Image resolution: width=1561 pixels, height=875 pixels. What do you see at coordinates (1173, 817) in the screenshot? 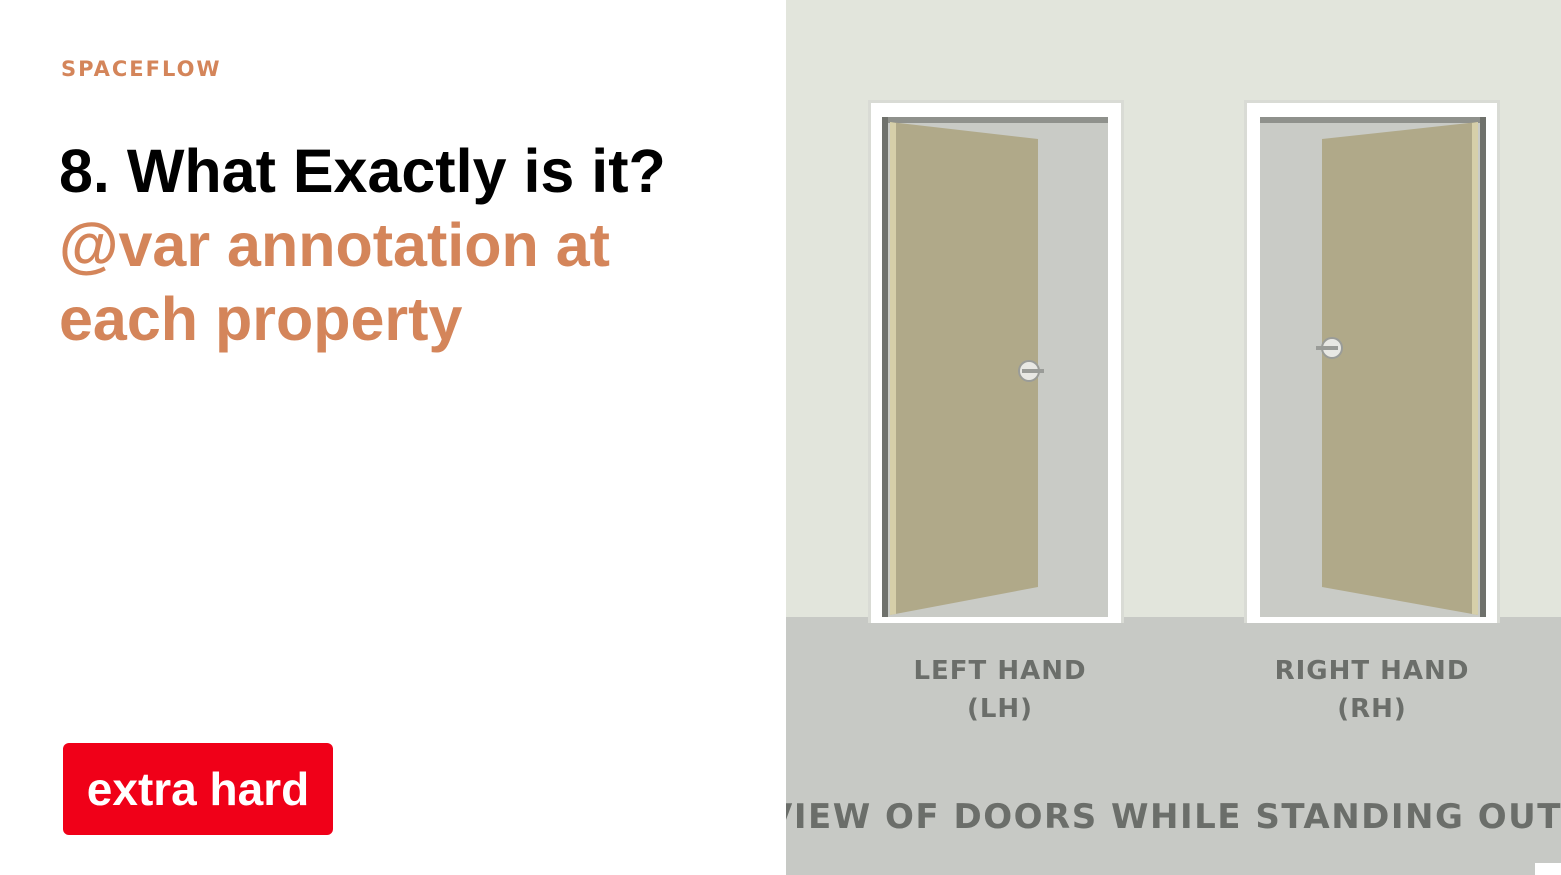
I see `illustration-caption: VIEW OF DOORS WHILE STANDING OUTSIDE` at bounding box center [1173, 817].